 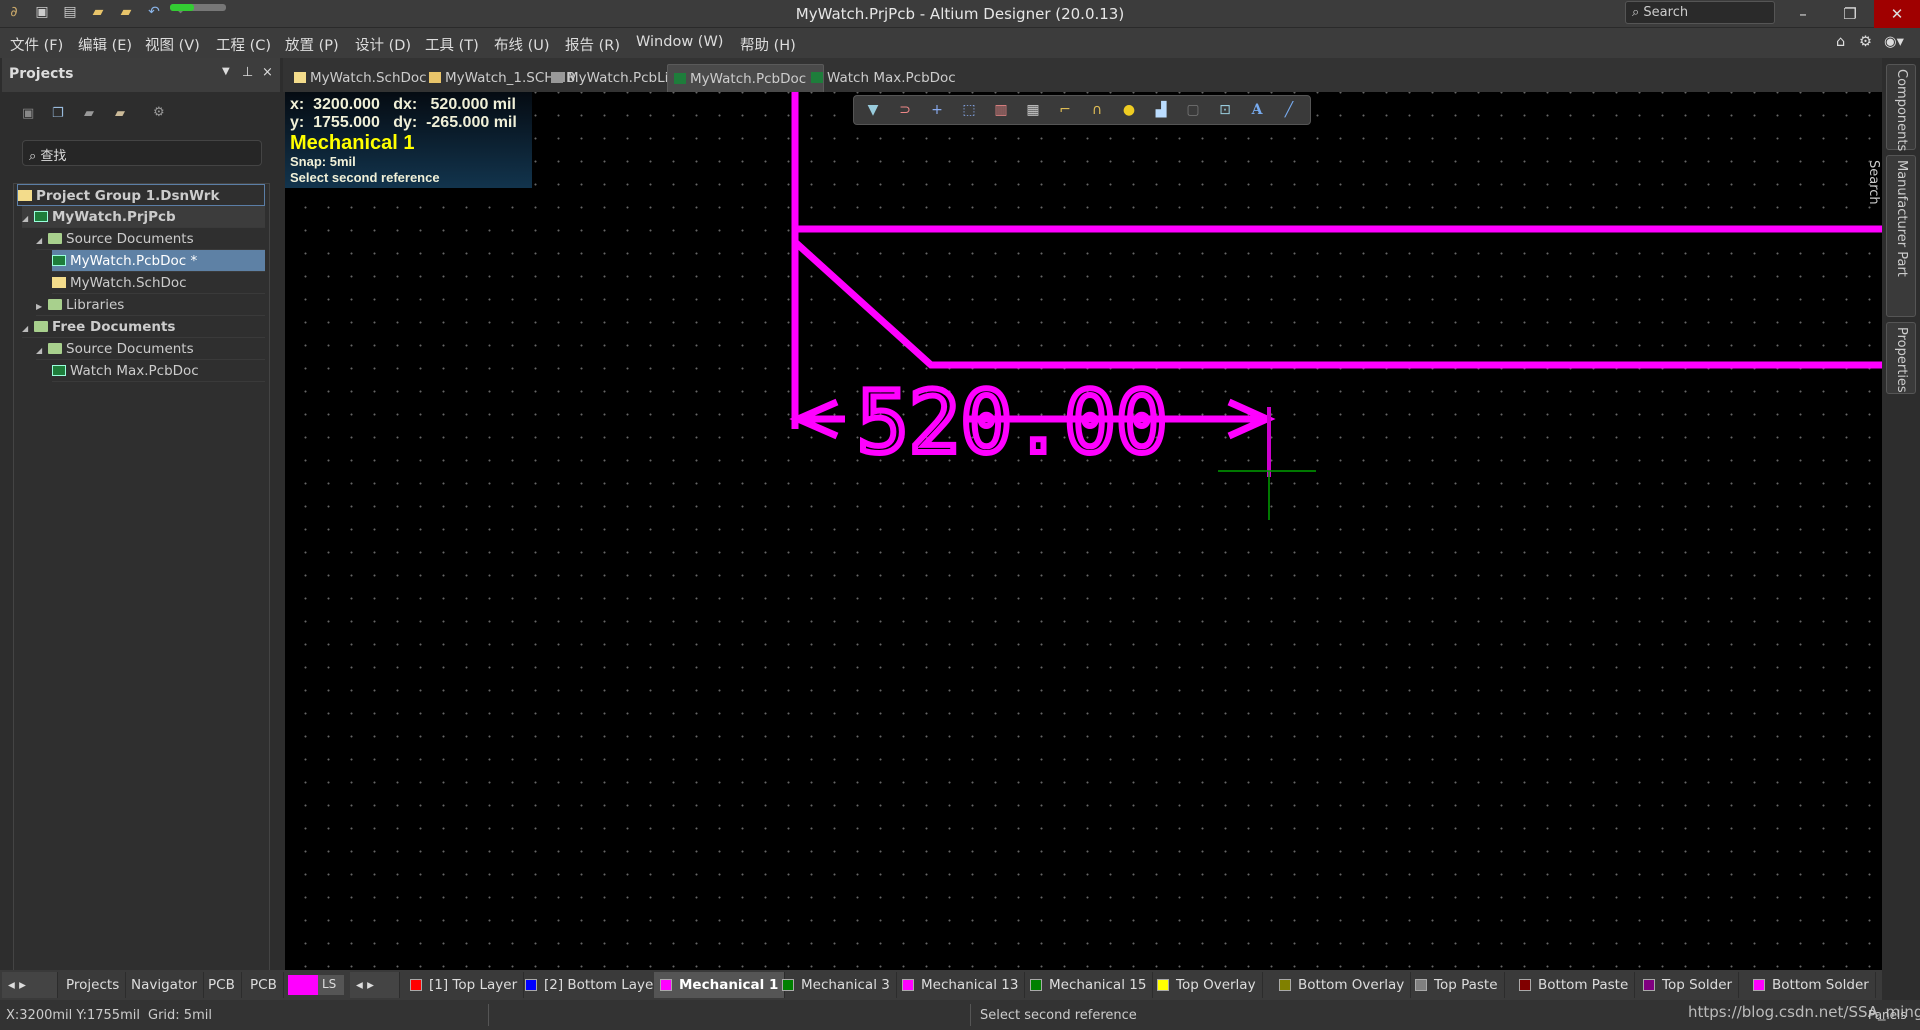 I want to click on line-icon: ╱, so click(x=1289, y=110).